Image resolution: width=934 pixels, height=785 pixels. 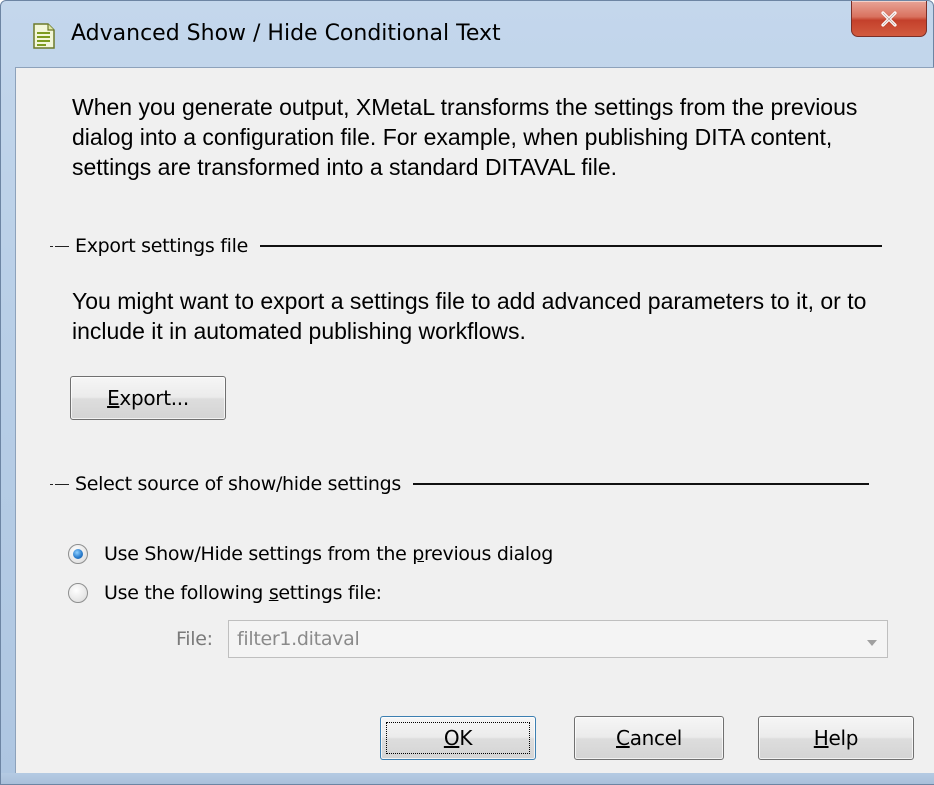 I want to click on close-button, so click(x=889, y=19).